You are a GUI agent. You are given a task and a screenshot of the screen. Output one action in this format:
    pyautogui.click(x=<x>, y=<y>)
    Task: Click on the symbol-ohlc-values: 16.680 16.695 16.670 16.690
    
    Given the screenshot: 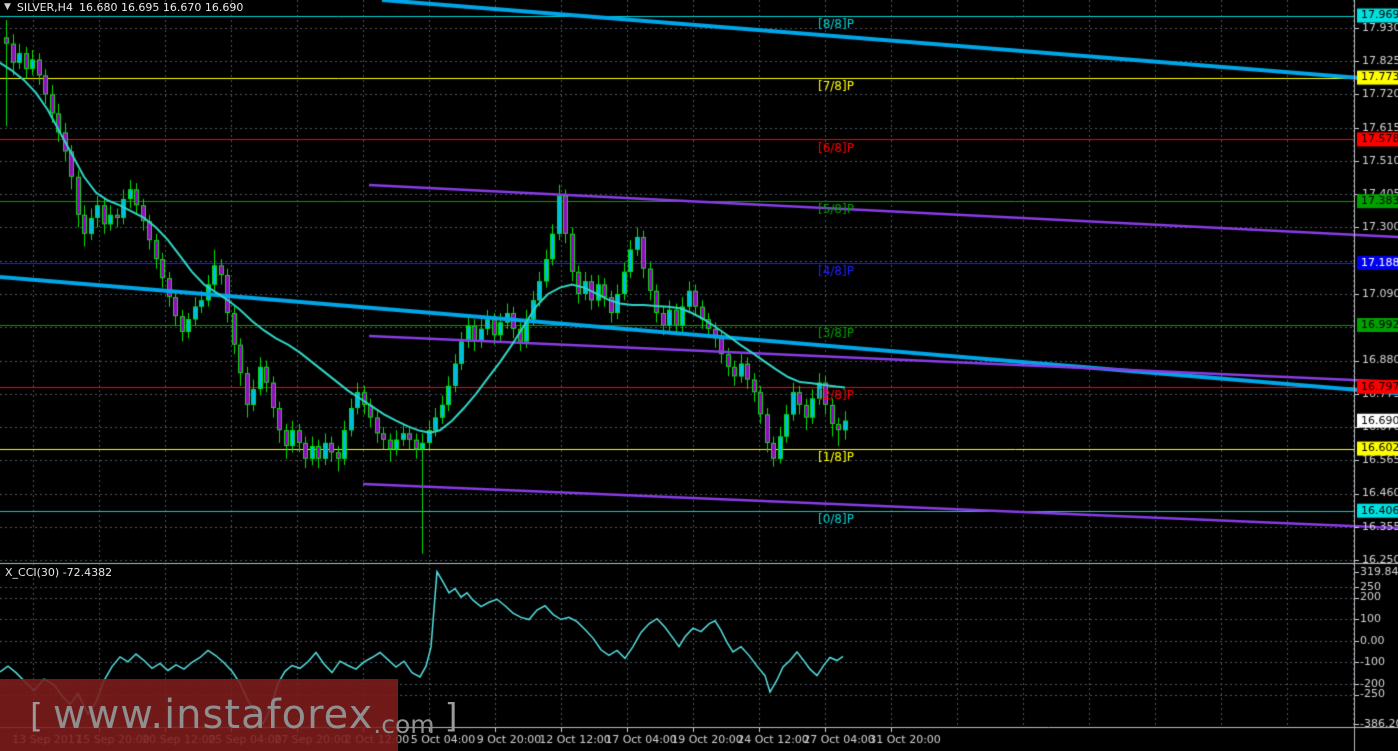 What is the action you would take?
    pyautogui.click(x=161, y=7)
    